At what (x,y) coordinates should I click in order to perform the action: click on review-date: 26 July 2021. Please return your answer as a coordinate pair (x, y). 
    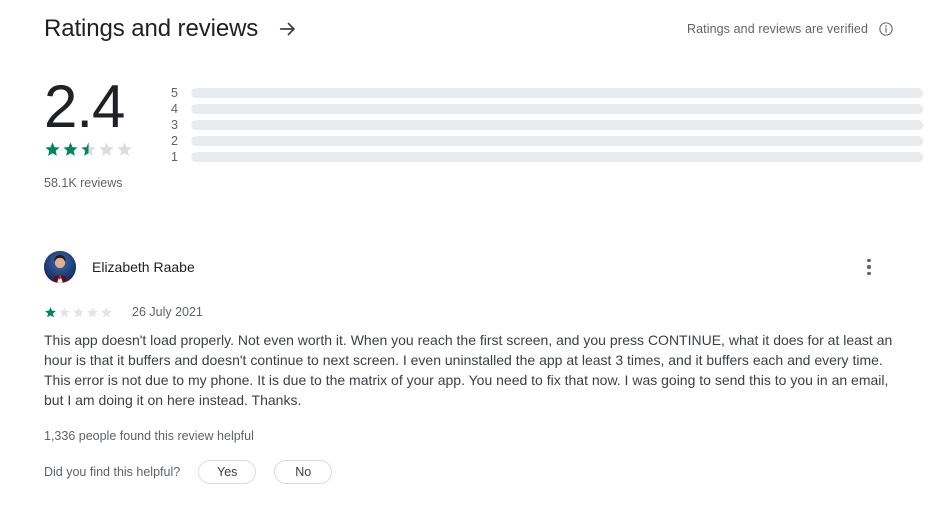
    Looking at the image, I should click on (167, 312).